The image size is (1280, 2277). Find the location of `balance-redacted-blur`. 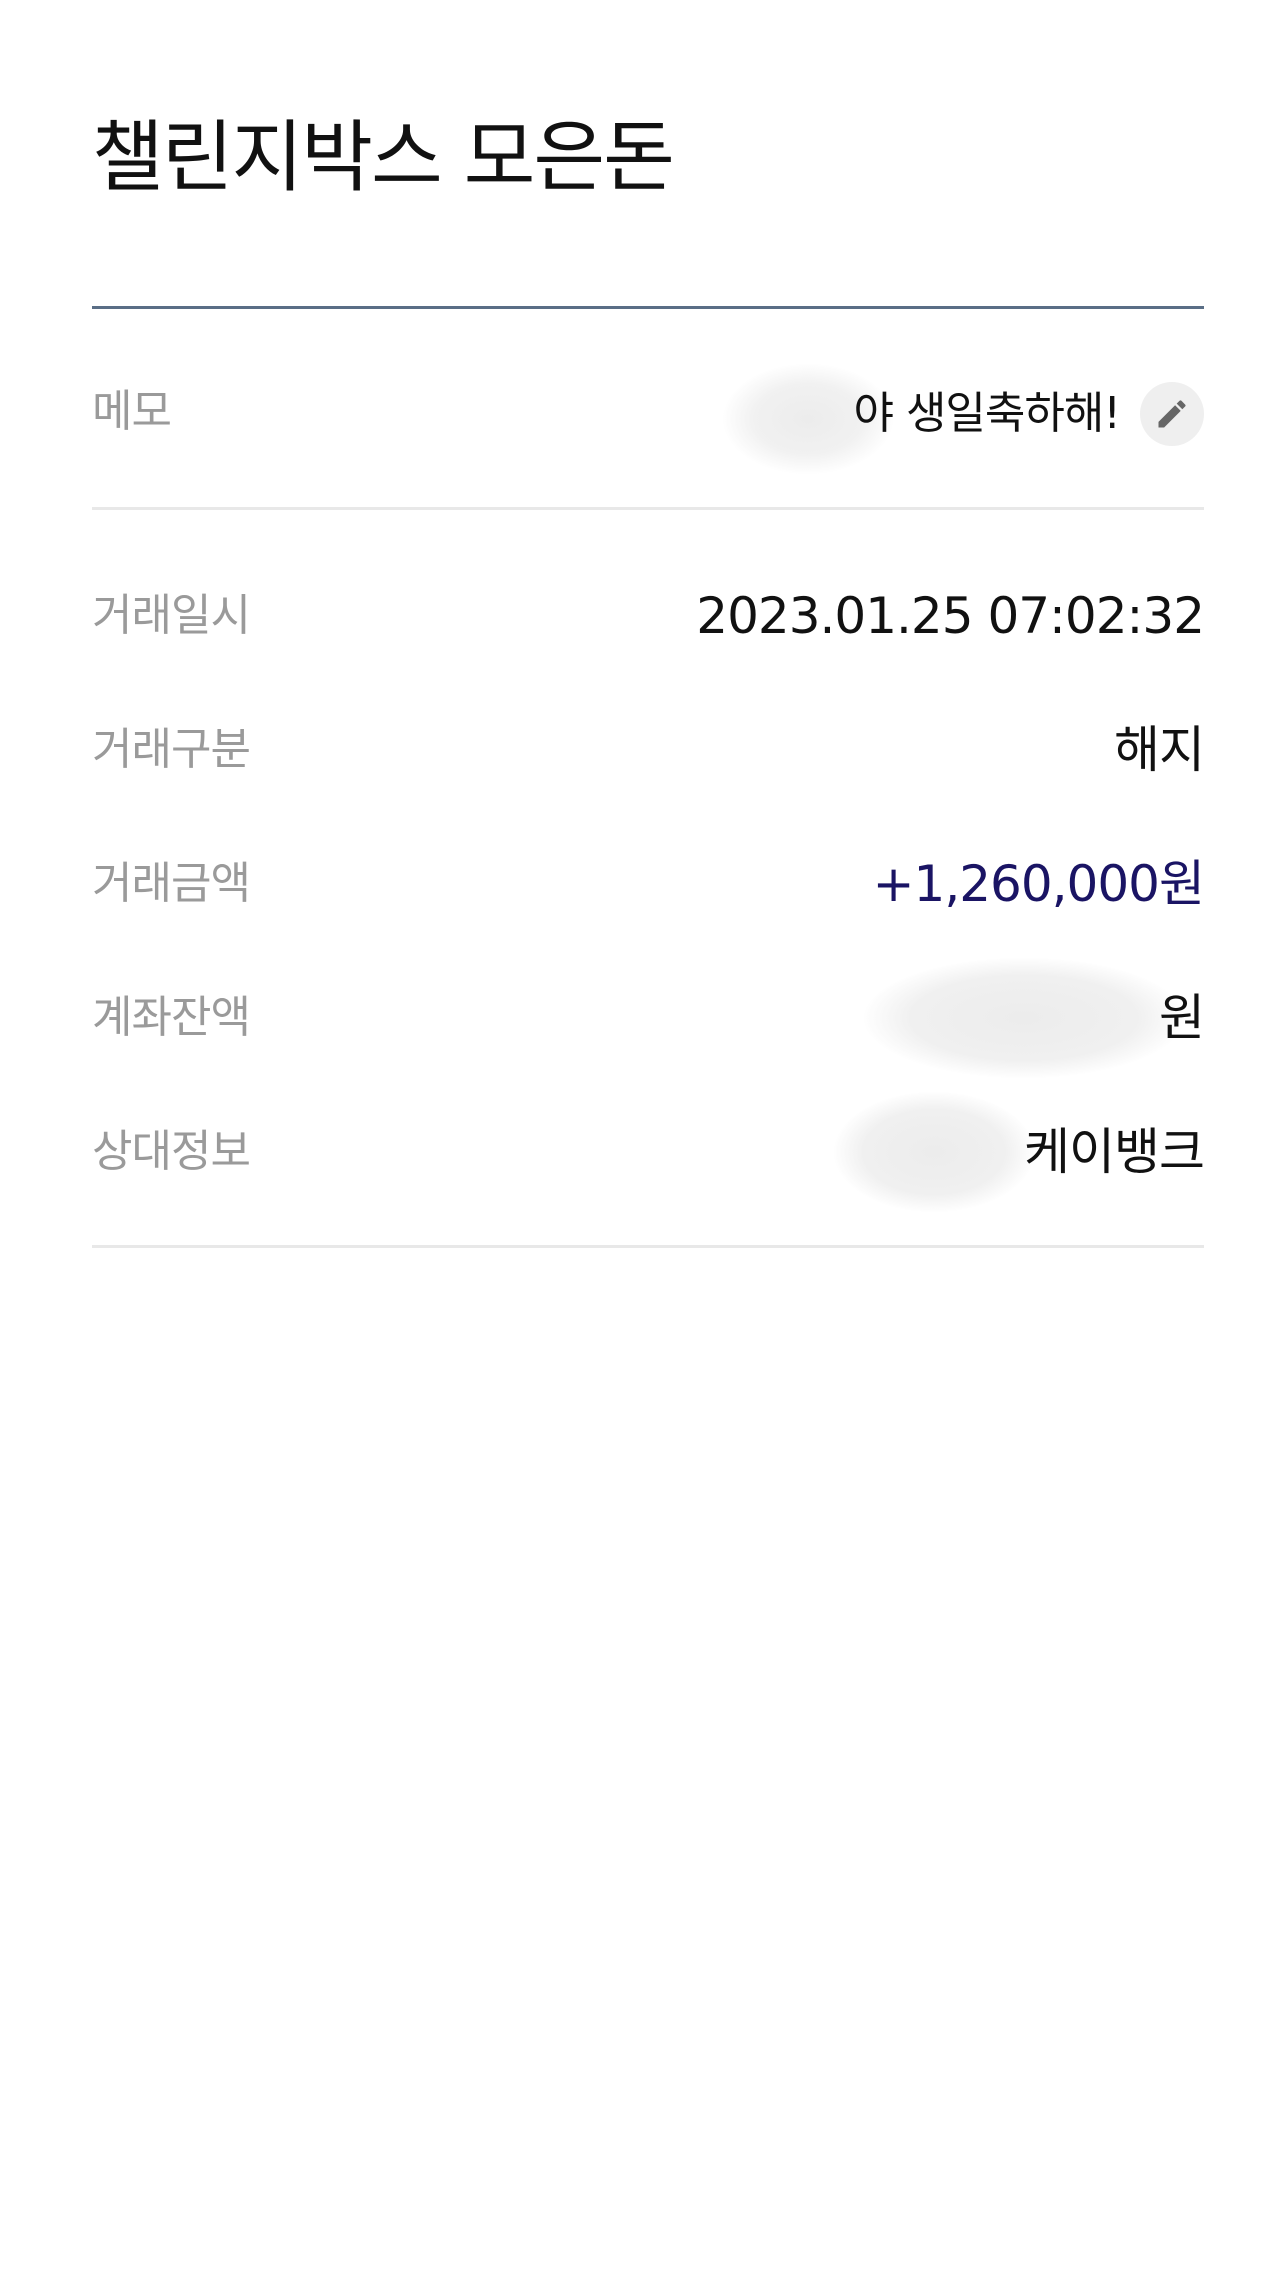

balance-redacted-blur is located at coordinates (1024, 1018).